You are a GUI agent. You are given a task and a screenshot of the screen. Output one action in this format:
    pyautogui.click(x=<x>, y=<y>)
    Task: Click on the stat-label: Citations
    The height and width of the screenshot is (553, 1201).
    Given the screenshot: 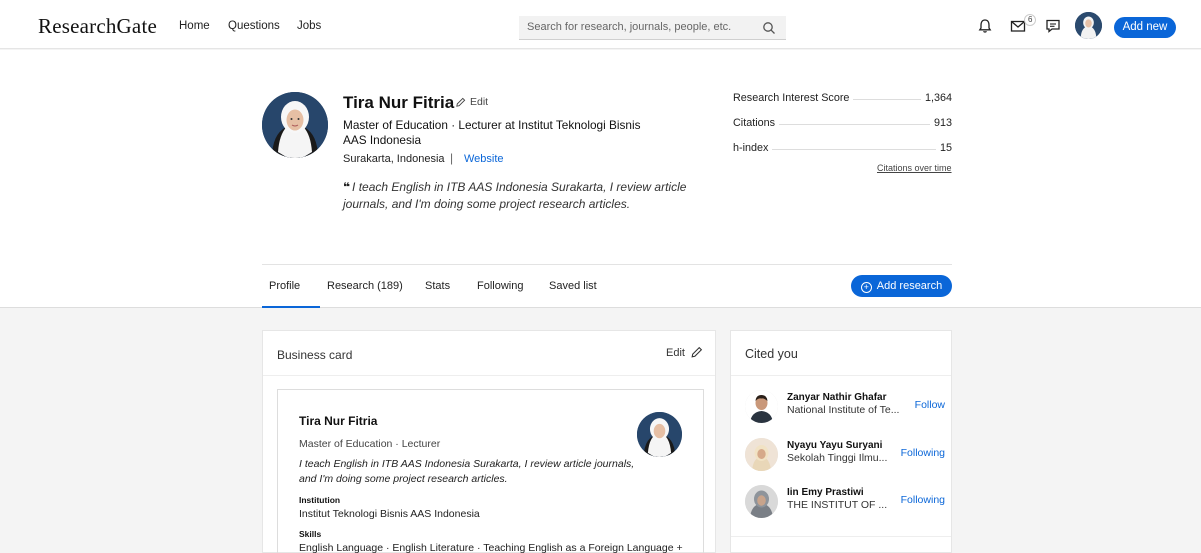 What is the action you would take?
    pyautogui.click(x=756, y=123)
    